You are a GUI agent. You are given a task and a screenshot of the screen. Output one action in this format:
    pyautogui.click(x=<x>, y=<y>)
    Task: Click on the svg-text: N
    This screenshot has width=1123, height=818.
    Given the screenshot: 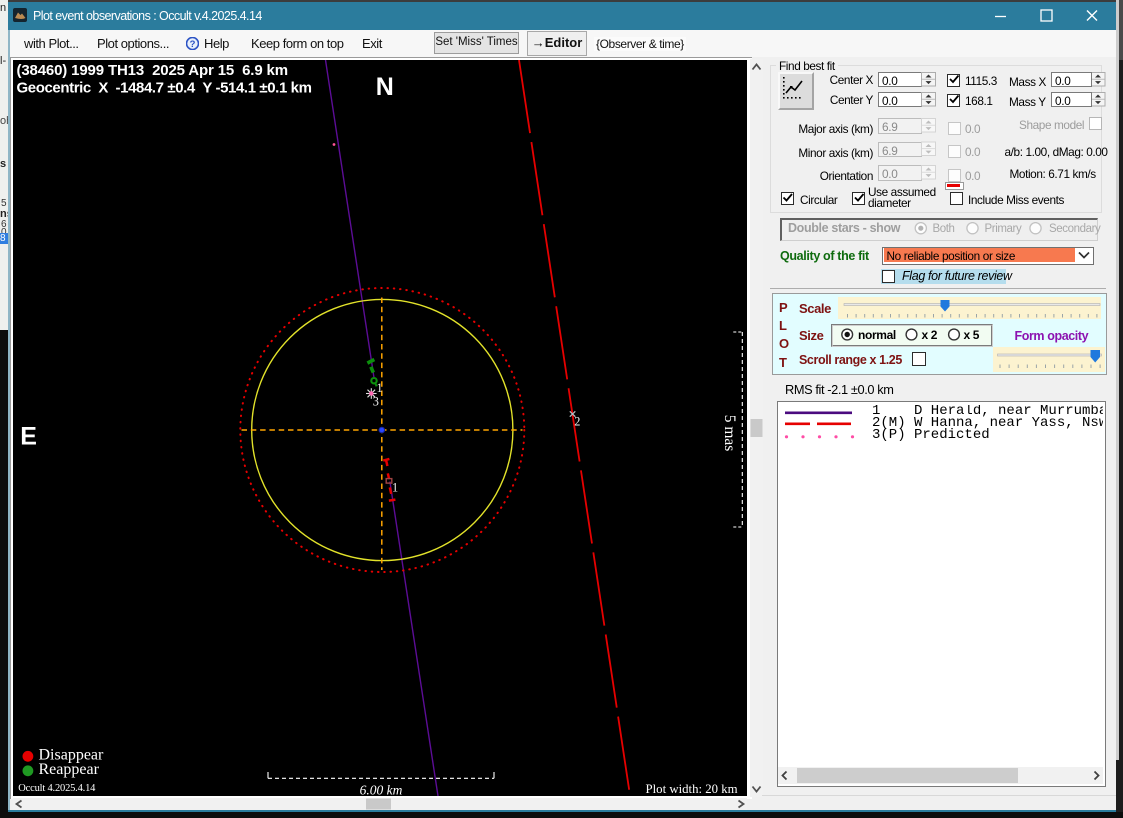 What is the action you would take?
    pyautogui.click(x=385, y=87)
    